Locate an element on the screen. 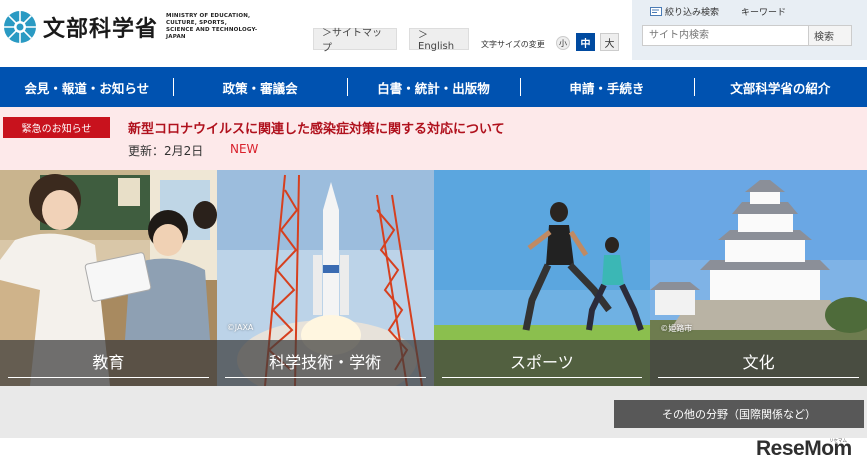 This screenshot has width=867, height=474. logo-japanese: 文部科学省 is located at coordinates (101, 29).